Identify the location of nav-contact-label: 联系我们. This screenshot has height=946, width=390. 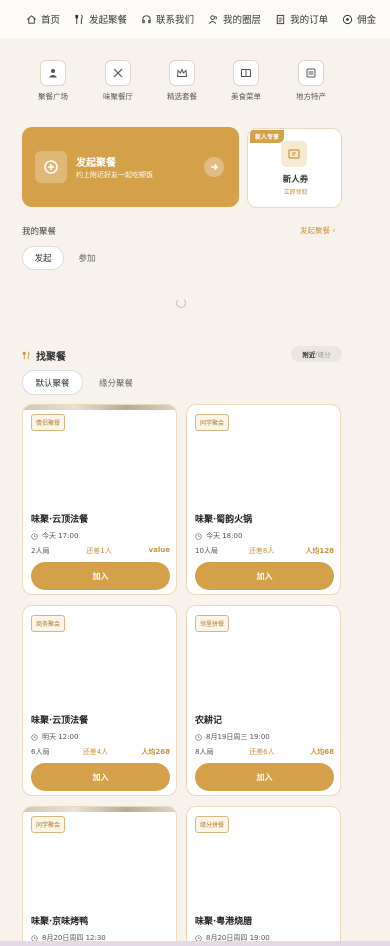
(175, 20).